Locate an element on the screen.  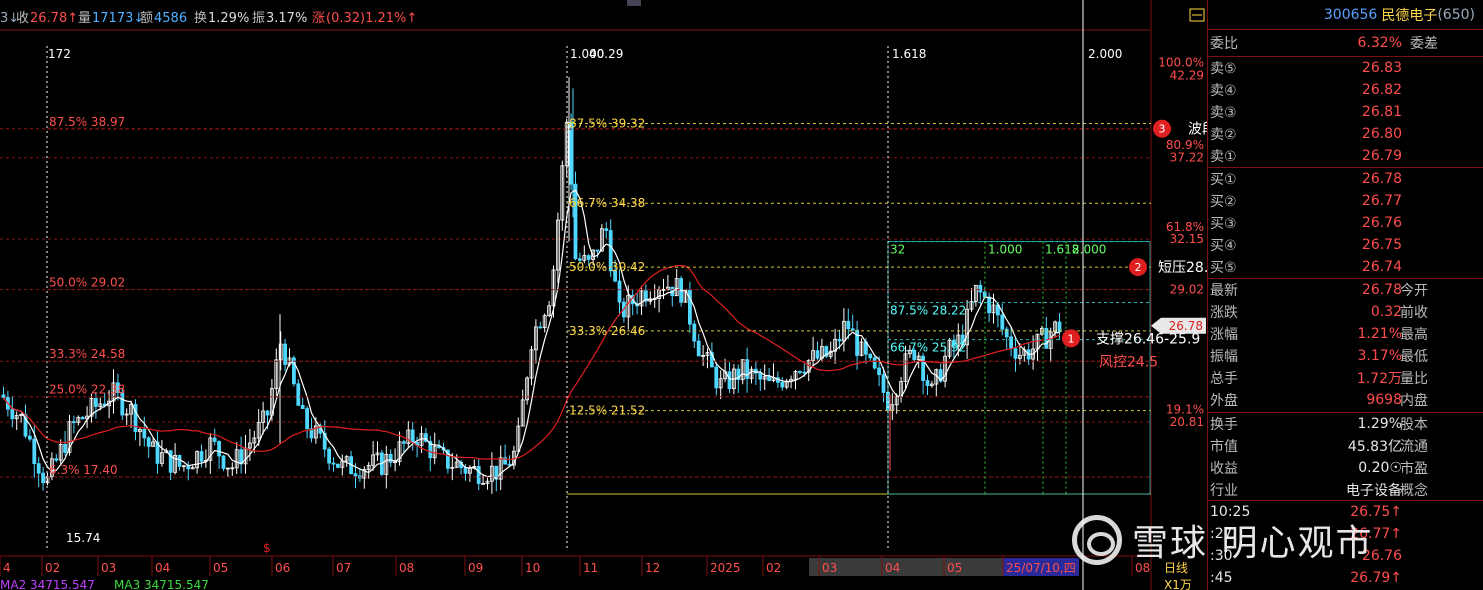
watermark-text: 雪球 明心观市 is located at coordinates (1253, 543).